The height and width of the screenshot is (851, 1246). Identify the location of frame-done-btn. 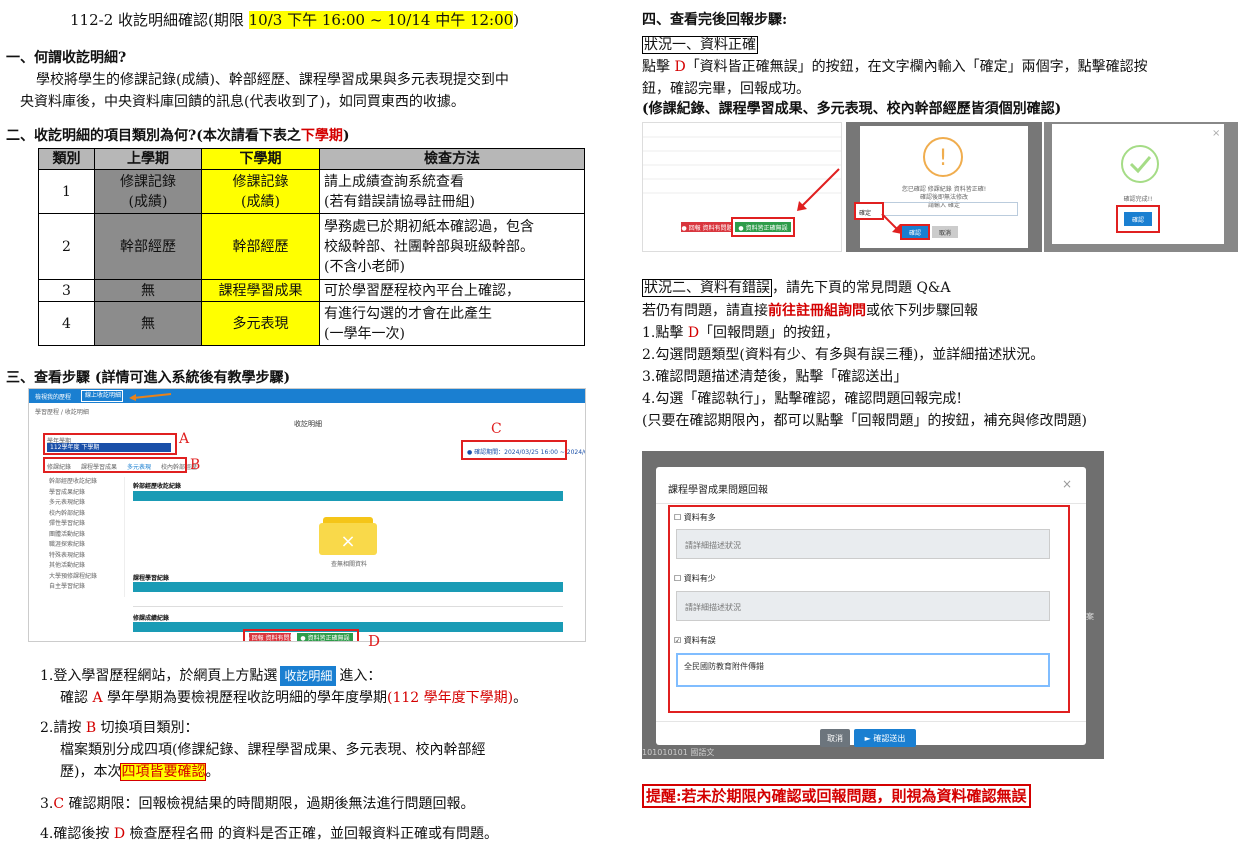
(1138, 219).